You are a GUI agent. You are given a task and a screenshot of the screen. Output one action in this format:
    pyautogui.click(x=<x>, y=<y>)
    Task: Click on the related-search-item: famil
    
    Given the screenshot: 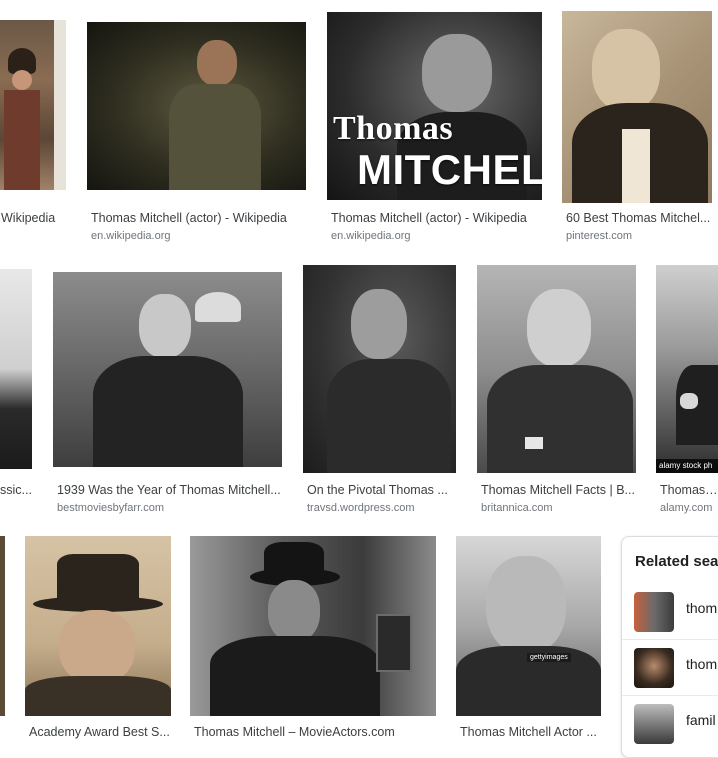 What is the action you would take?
    pyautogui.click(x=670, y=722)
    